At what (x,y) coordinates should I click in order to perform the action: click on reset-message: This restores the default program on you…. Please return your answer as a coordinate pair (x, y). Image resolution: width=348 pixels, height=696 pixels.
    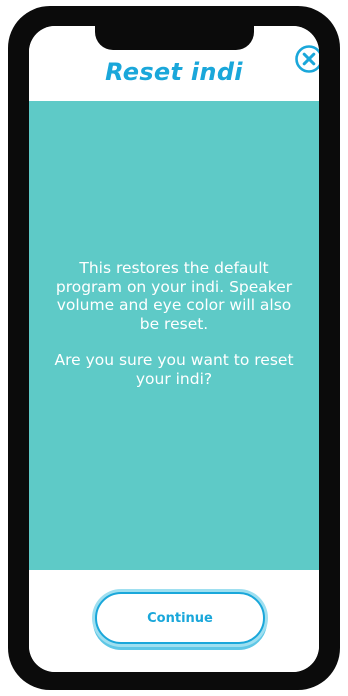
    Looking at the image, I should click on (174, 323).